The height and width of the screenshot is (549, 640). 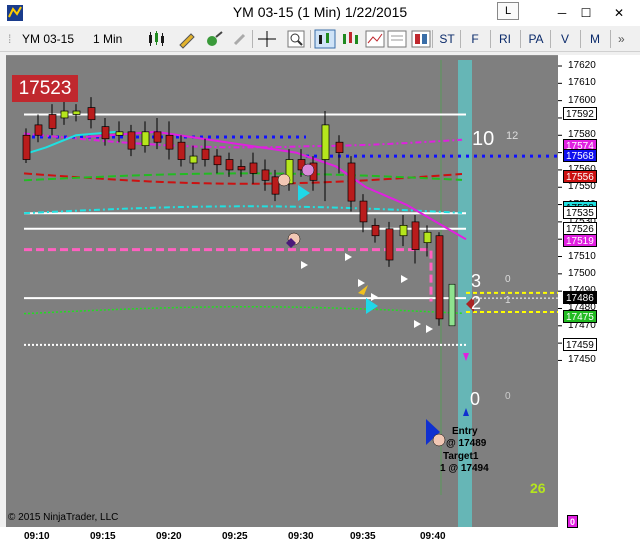 What do you see at coordinates (475, 39) in the screenshot?
I see `f-button: F` at bounding box center [475, 39].